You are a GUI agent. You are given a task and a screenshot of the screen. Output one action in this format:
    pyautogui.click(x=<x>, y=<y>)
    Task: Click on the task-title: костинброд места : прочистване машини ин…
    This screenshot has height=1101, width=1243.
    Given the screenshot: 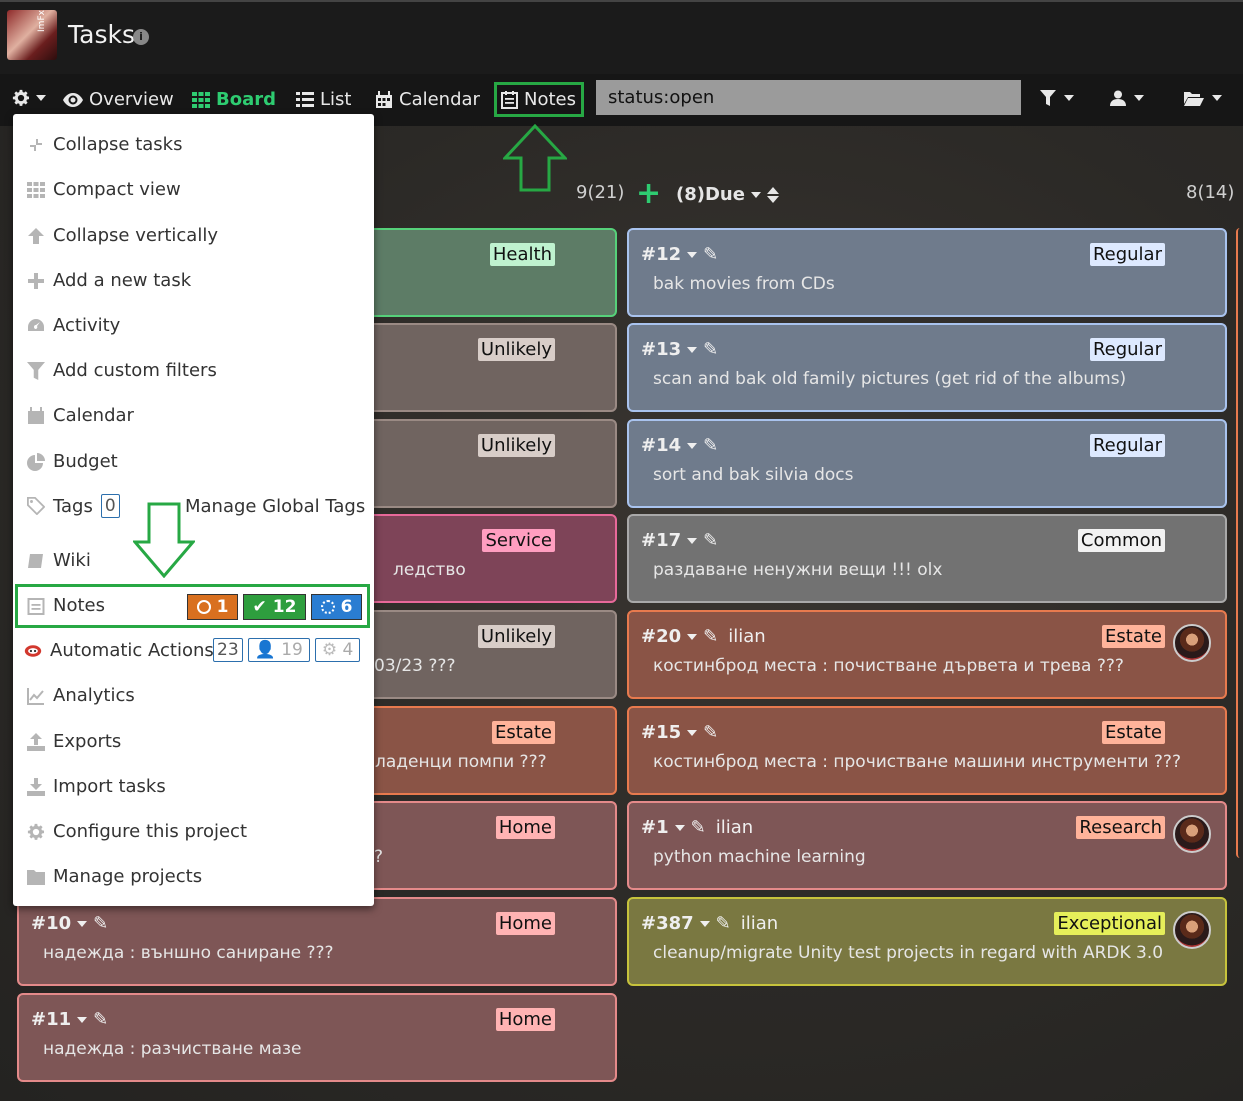 What is the action you would take?
    pyautogui.click(x=917, y=762)
    